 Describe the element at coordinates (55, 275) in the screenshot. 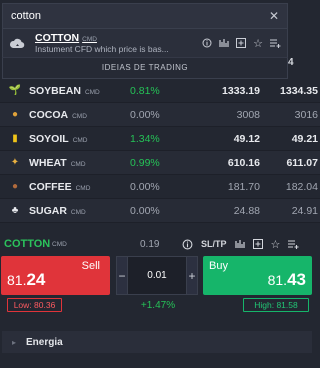

I see `sell-button: Sell 81.24` at that location.